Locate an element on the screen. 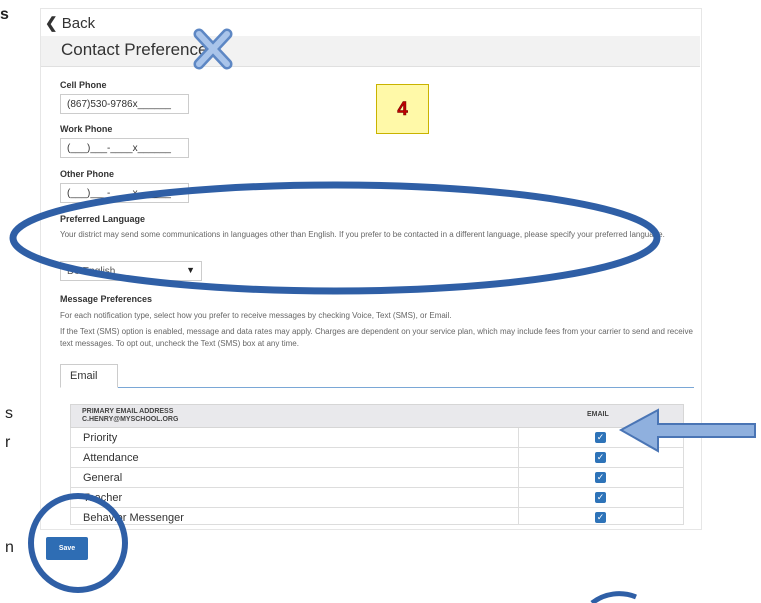 The width and height of the screenshot is (761, 603). other-phone-input: (___)___-____x______ is located at coordinates (124, 193).